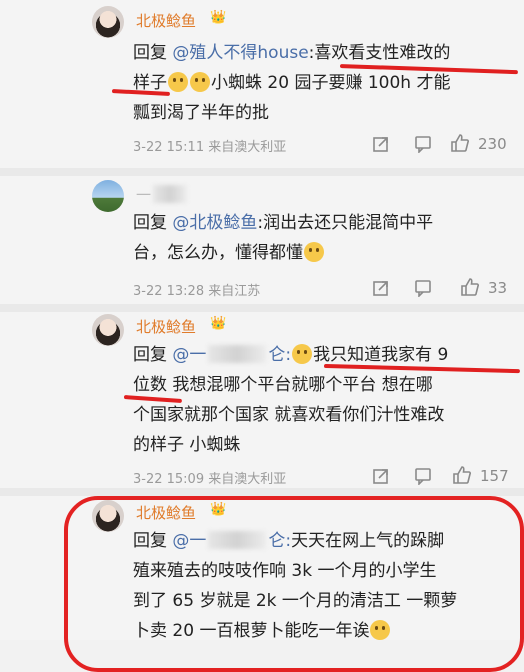 The width and height of the screenshot is (524, 672). I want to click on mention-link: @殖人不得house, so click(240, 53).